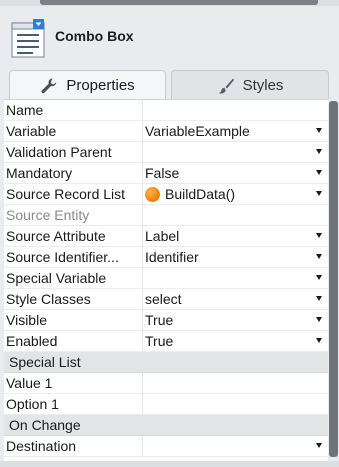 This screenshot has width=339, height=467. What do you see at coordinates (31, 131) in the screenshot?
I see `property-label: Variable` at bounding box center [31, 131].